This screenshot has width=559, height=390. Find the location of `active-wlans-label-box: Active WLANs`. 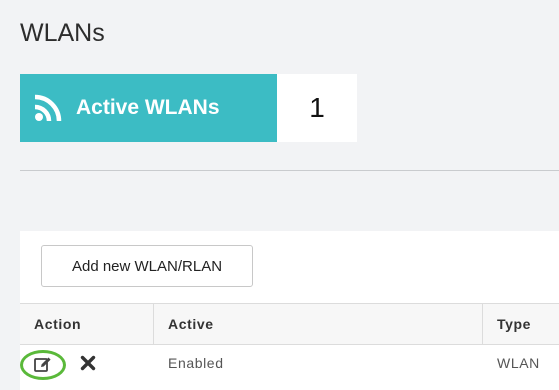

active-wlans-label-box: Active WLANs is located at coordinates (148, 108).